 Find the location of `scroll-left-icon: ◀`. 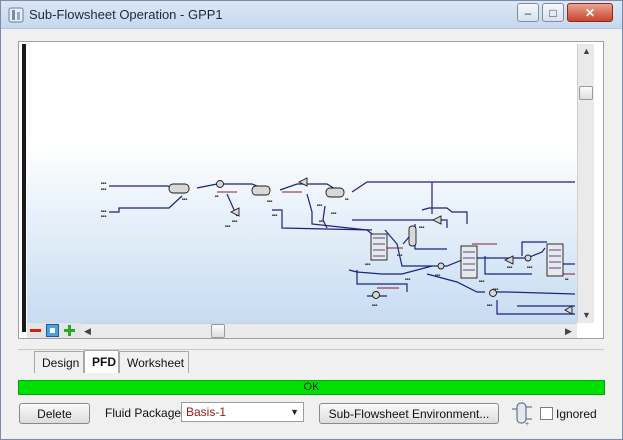

scroll-left-icon: ◀ is located at coordinates (87, 331).